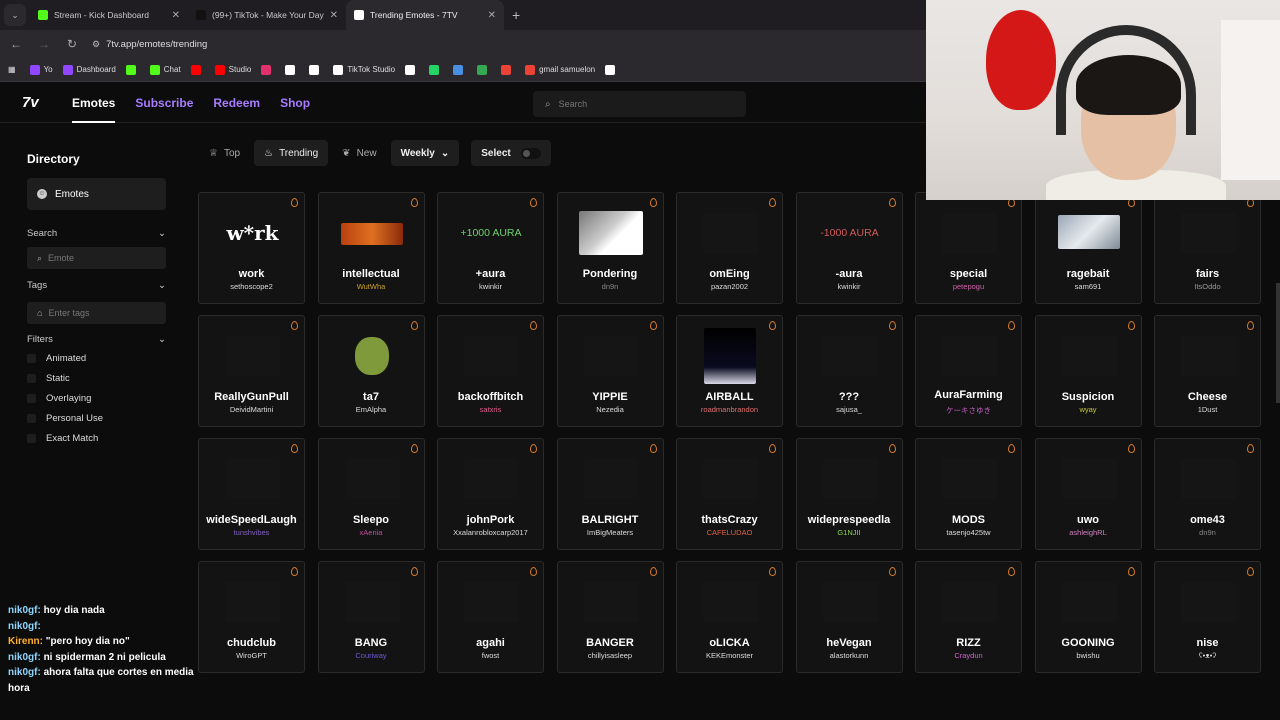 This screenshot has width=1280, height=720. Describe the element at coordinates (1088, 655) in the screenshot. I see `emote-author: bwishu` at that location.